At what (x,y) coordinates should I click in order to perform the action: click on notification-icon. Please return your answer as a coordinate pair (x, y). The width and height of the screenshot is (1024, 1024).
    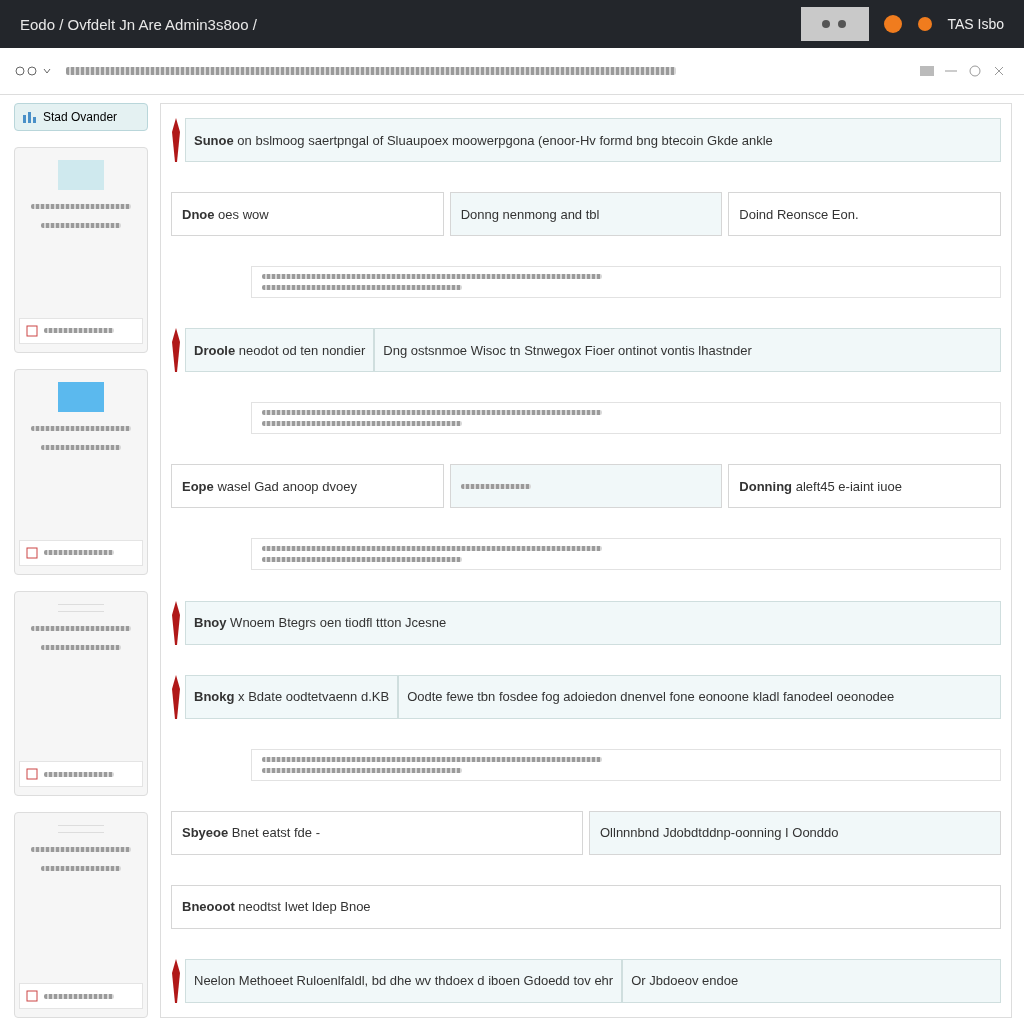
    Looking at the image, I should click on (893, 24).